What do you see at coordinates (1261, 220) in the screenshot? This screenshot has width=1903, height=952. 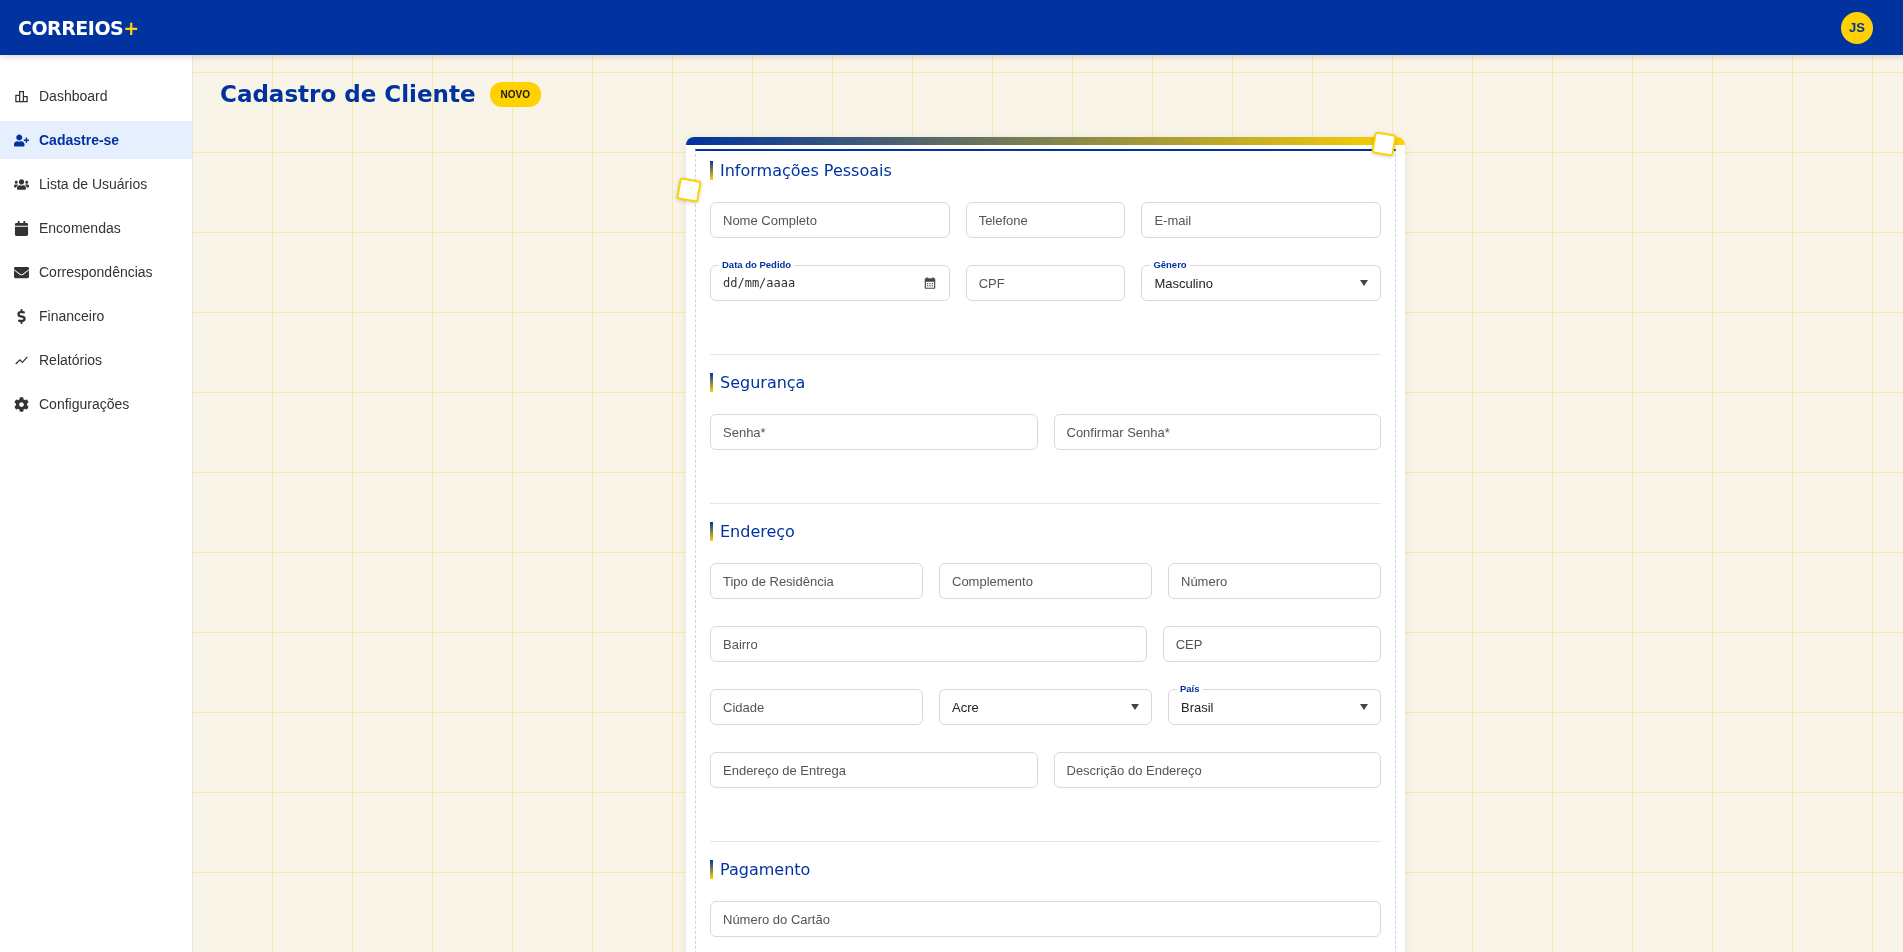 I see `text-field: E-mail` at bounding box center [1261, 220].